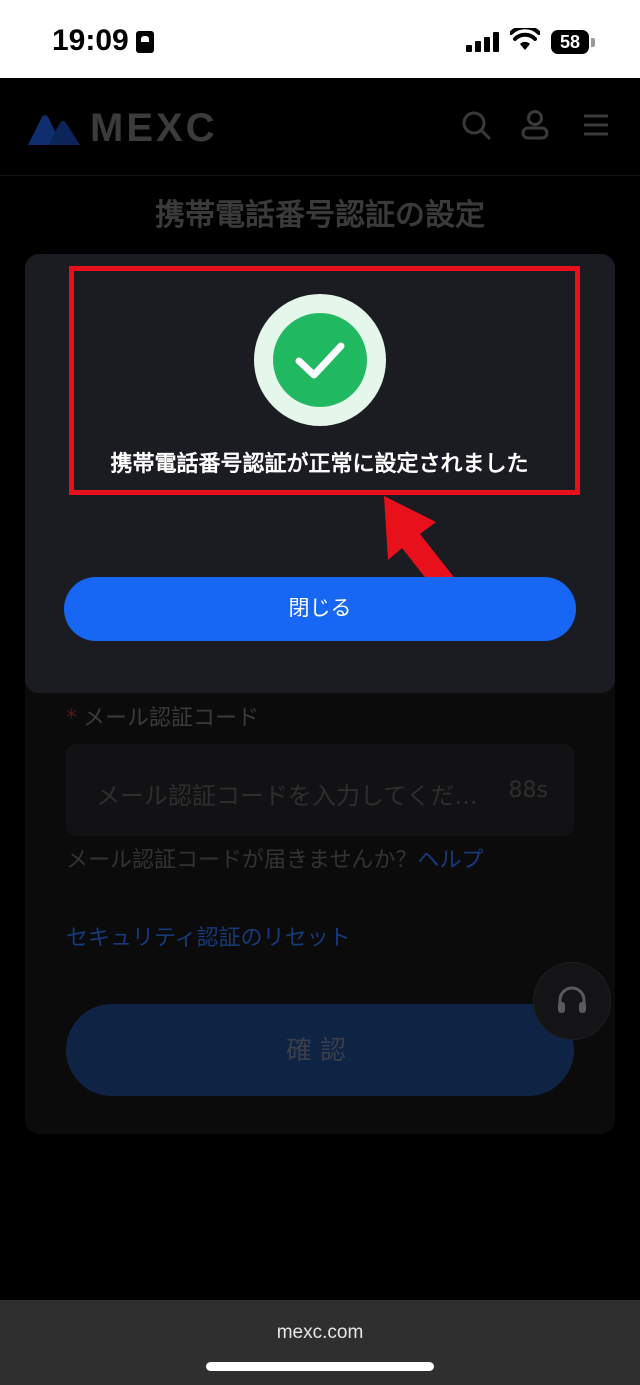 The image size is (640, 1385). I want to click on headset-icon, so click(572, 999).